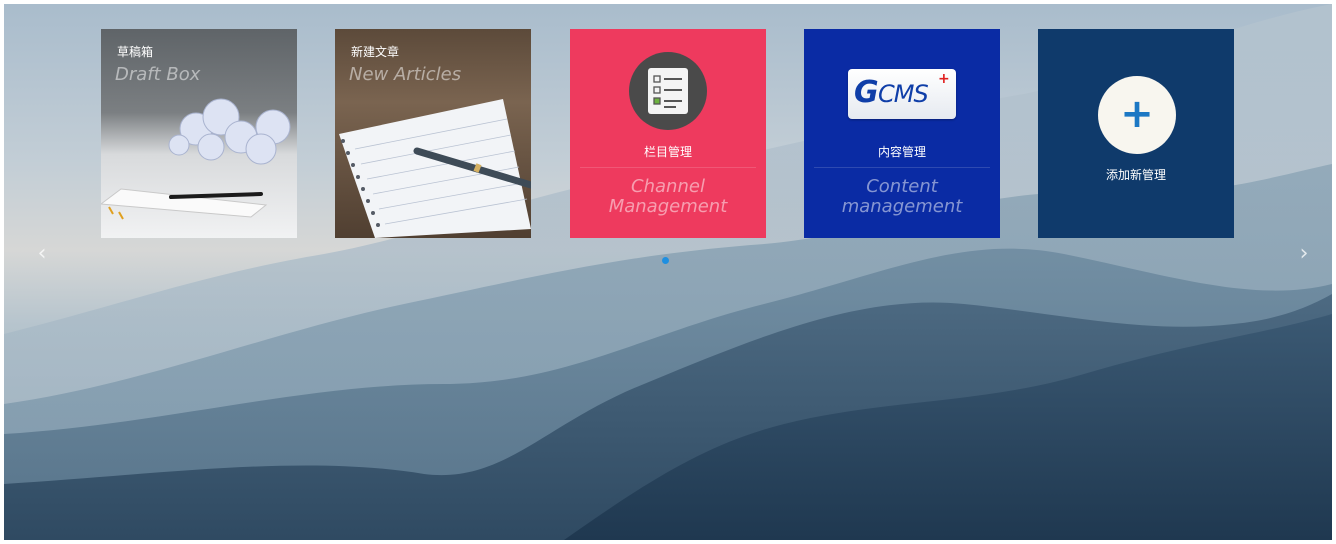 This screenshot has height=544, width=1336. What do you see at coordinates (944, 79) in the screenshot?
I see `gcms-logo-sup: +` at bounding box center [944, 79].